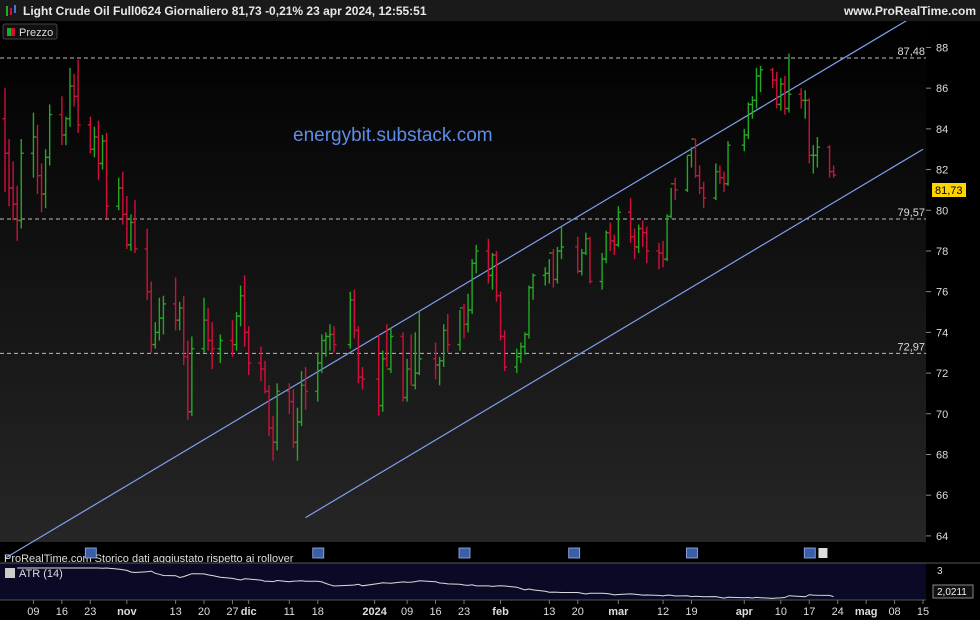  I want to click on x-tick-label: 19, so click(691, 612).